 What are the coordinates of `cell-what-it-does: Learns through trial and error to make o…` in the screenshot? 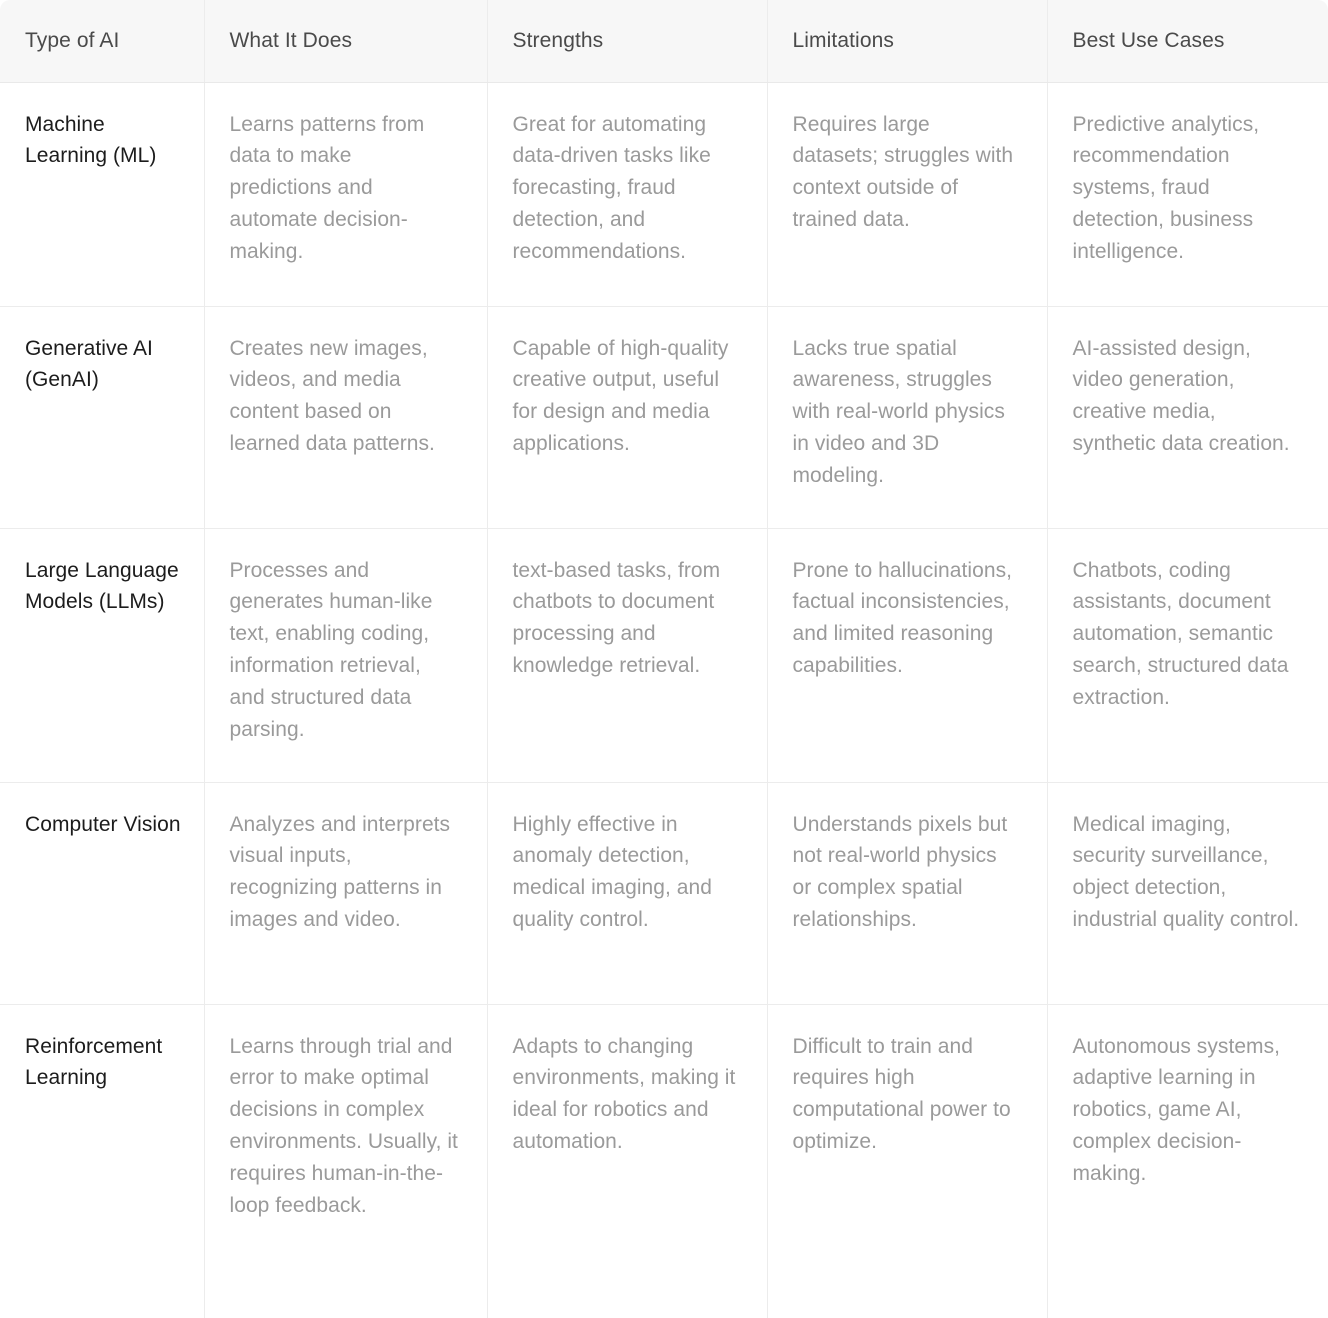 It's located at (346, 1161).